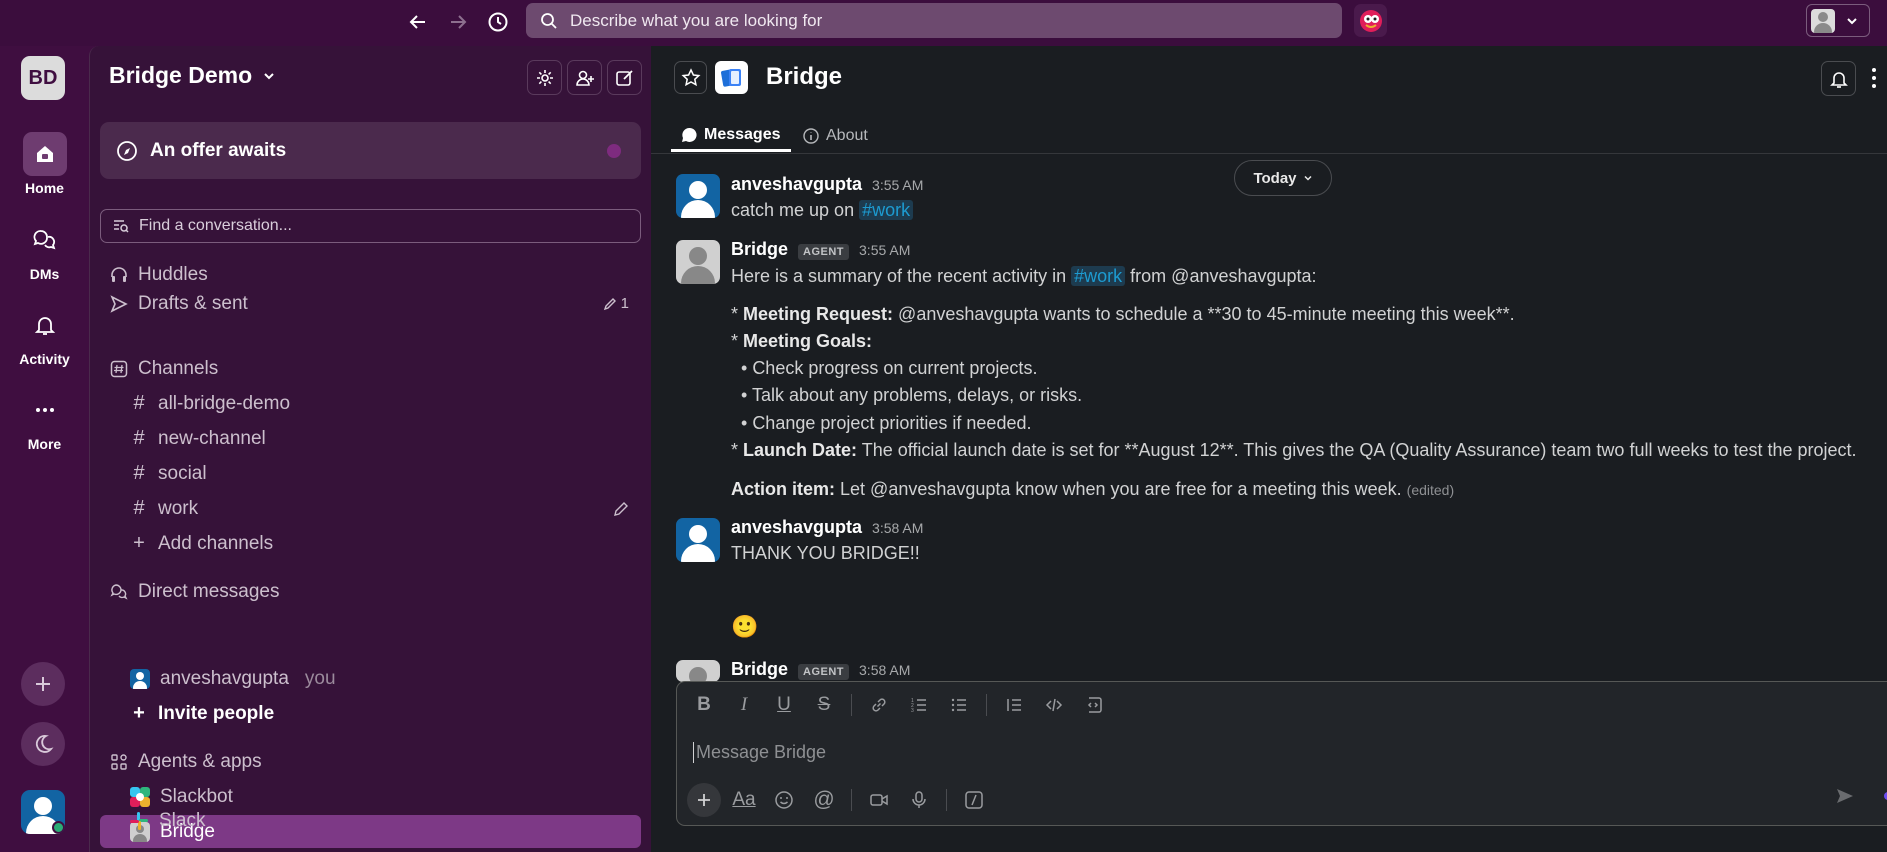 Image resolution: width=1887 pixels, height=852 pixels. I want to click on formatting-toolbar: B I U S 123, so click(1282, 705).